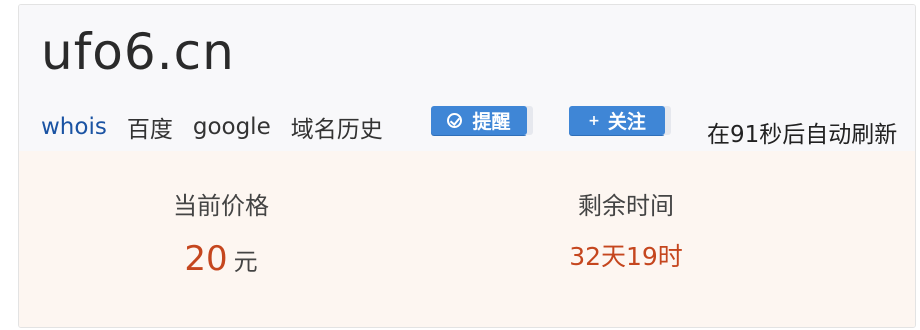 The image size is (920, 330). Describe the element at coordinates (221, 232) in the screenshot. I see `current-price-block: 当前价格 20 元` at that location.